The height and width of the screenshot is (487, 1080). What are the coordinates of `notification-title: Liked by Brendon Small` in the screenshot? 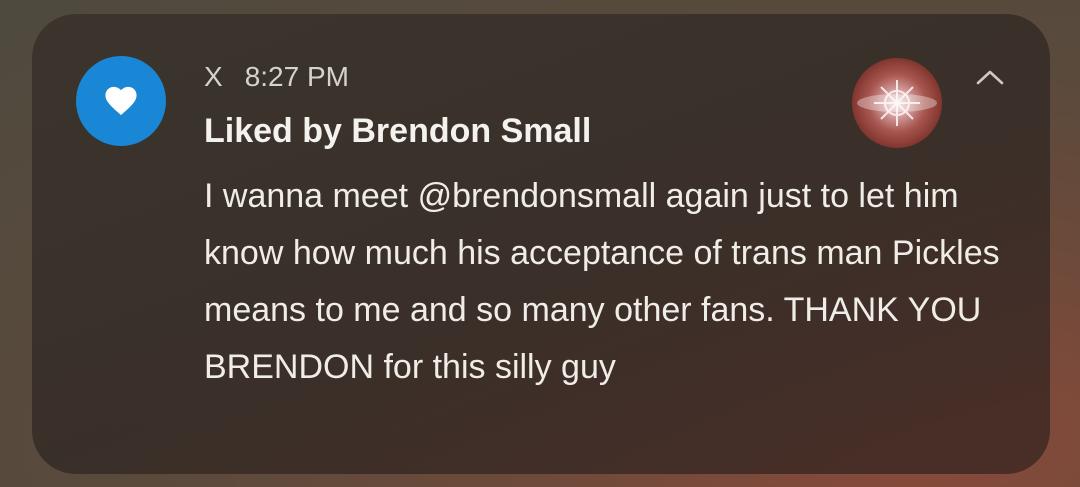 It's located at (398, 131).